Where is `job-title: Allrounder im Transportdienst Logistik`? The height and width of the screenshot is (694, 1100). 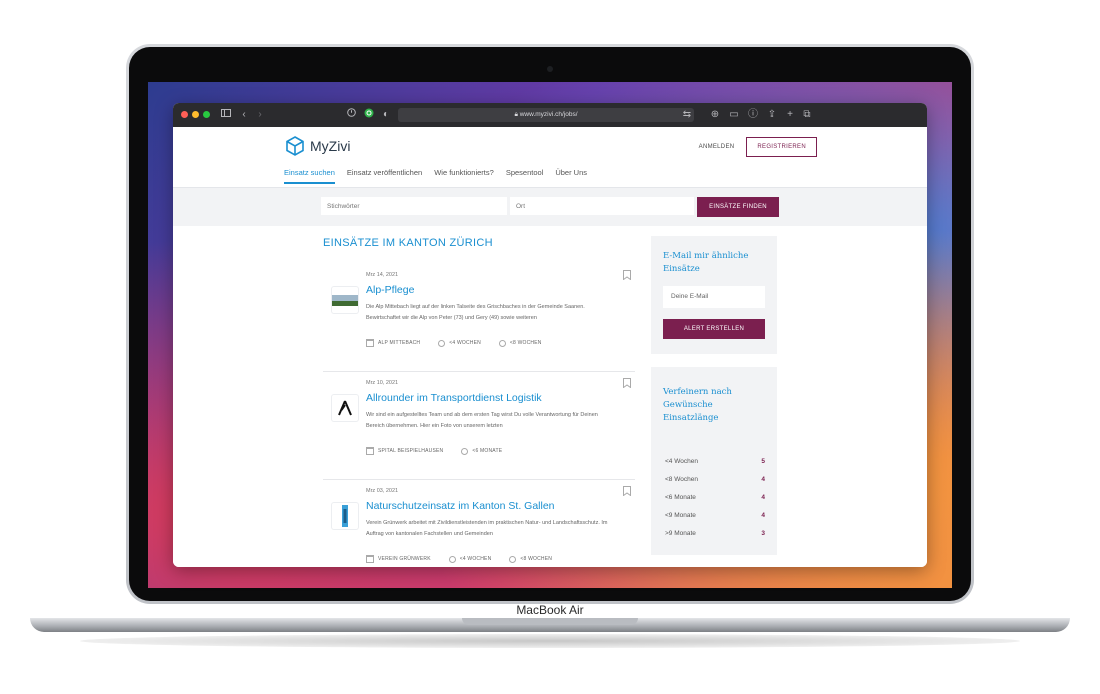
job-title: Allrounder im Transportdienst Logistik is located at coordinates (454, 398).